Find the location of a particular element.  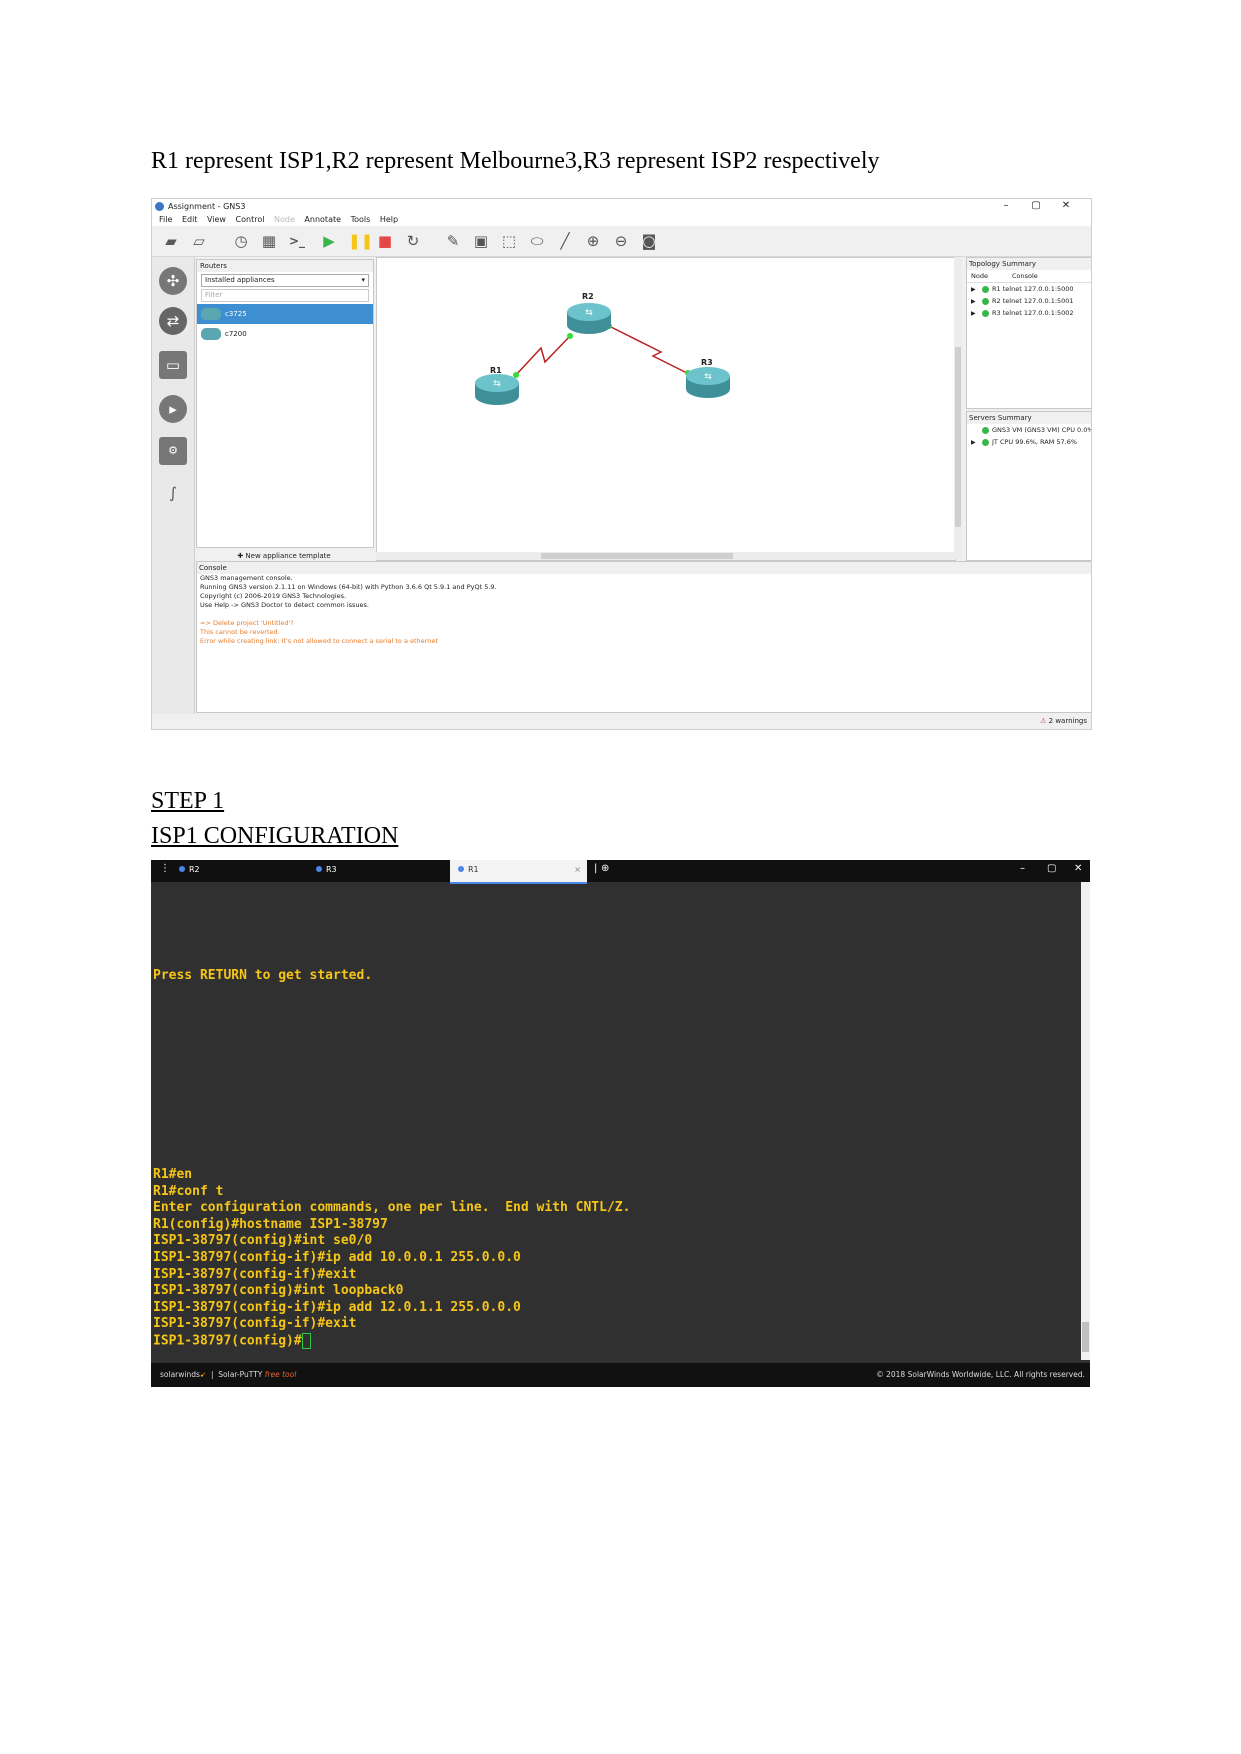

reload-all-icon: ↻ is located at coordinates (413, 241).